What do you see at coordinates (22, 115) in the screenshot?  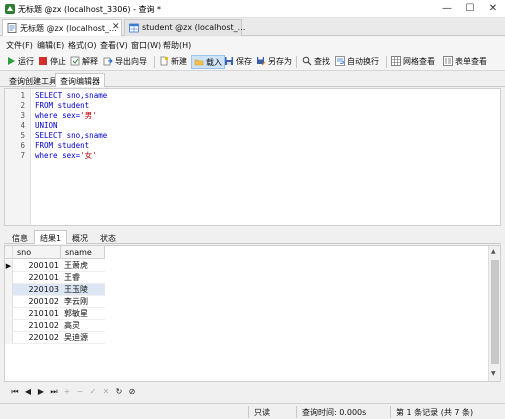 I see `line-number: 3` at bounding box center [22, 115].